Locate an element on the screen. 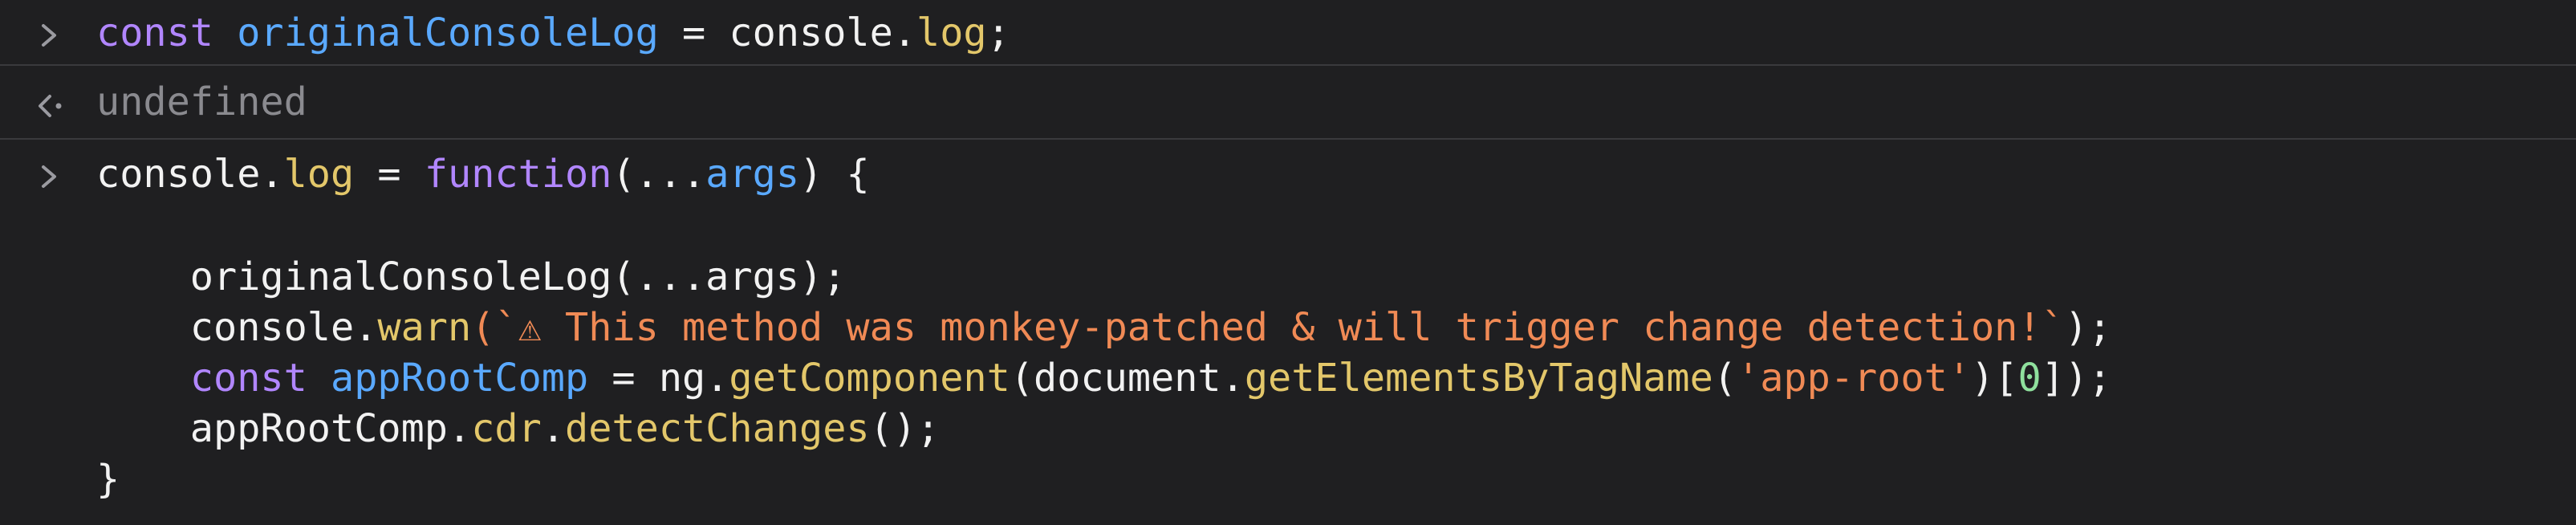 Image resolution: width=2576 pixels, height=525 pixels. code-token: cdr is located at coordinates (507, 428).